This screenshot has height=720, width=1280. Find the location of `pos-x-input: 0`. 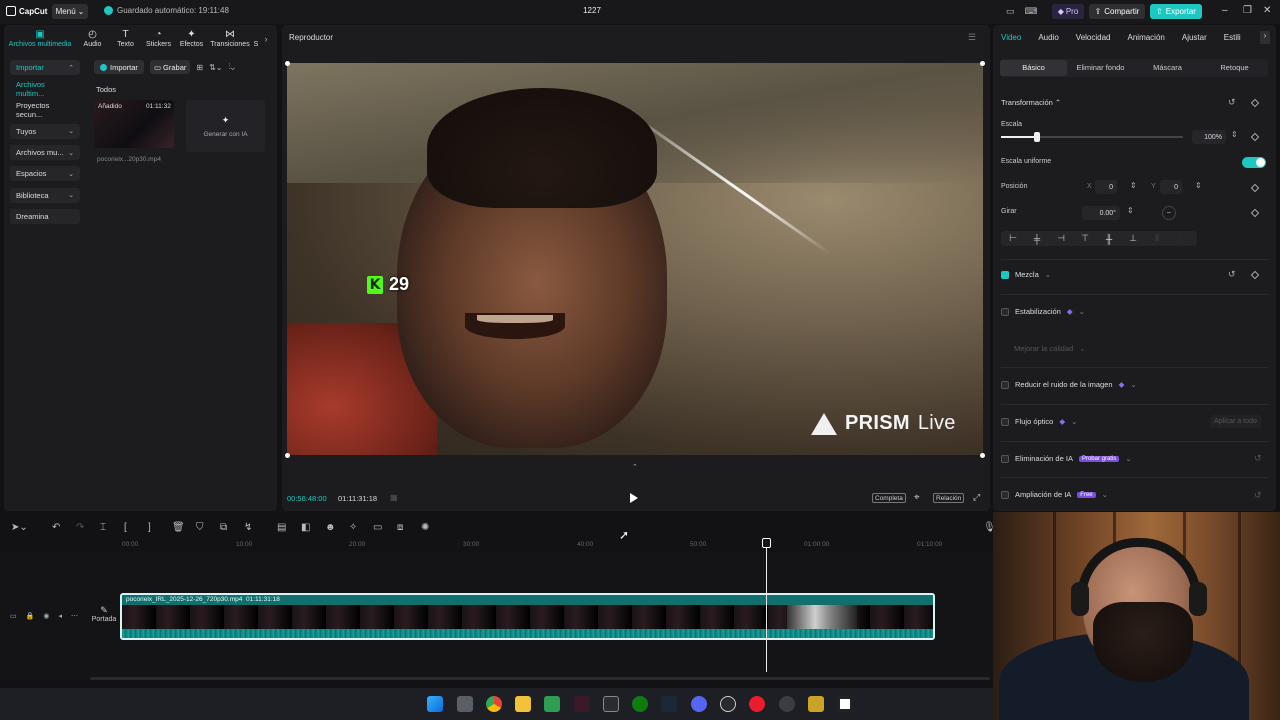

pos-x-input: 0 is located at coordinates (1106, 187).